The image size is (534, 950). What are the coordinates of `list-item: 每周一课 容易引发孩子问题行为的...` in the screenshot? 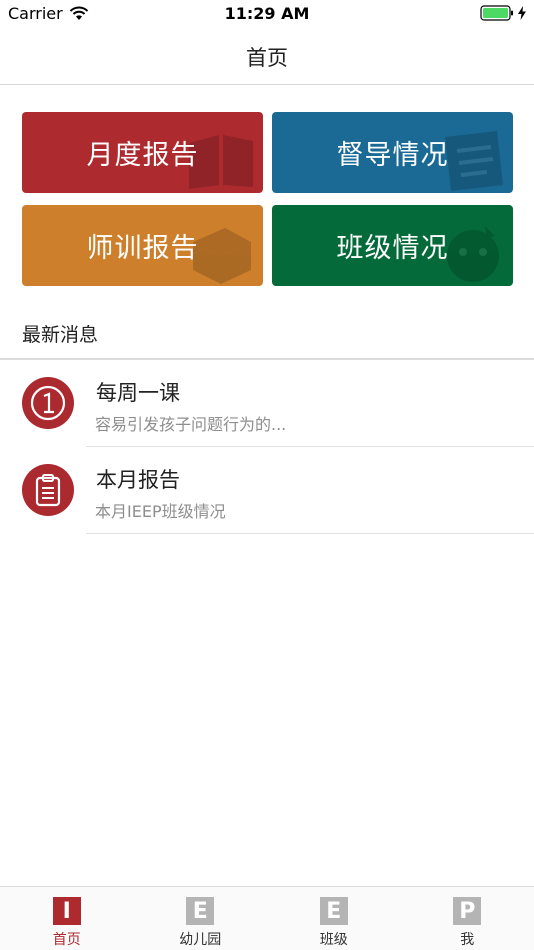 It's located at (267, 403).